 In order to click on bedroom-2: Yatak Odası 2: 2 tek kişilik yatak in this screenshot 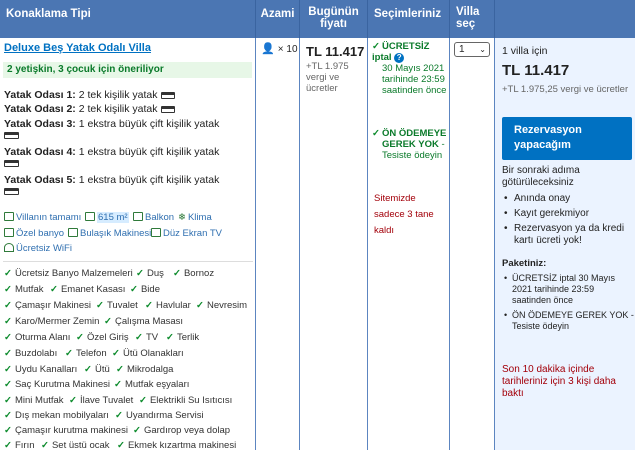, I will do `click(89, 109)`.